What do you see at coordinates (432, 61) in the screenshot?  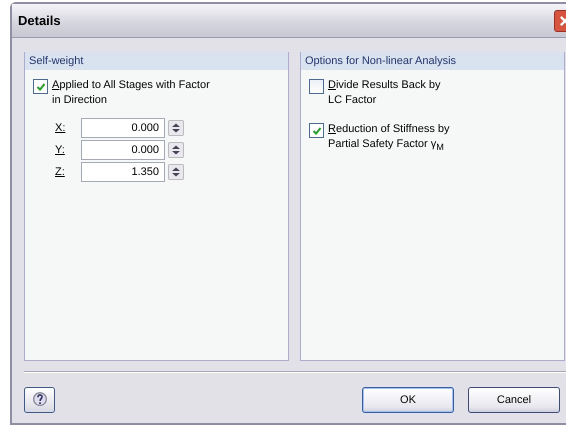 I see `group-title: Options for Non-linear Analysis` at bounding box center [432, 61].